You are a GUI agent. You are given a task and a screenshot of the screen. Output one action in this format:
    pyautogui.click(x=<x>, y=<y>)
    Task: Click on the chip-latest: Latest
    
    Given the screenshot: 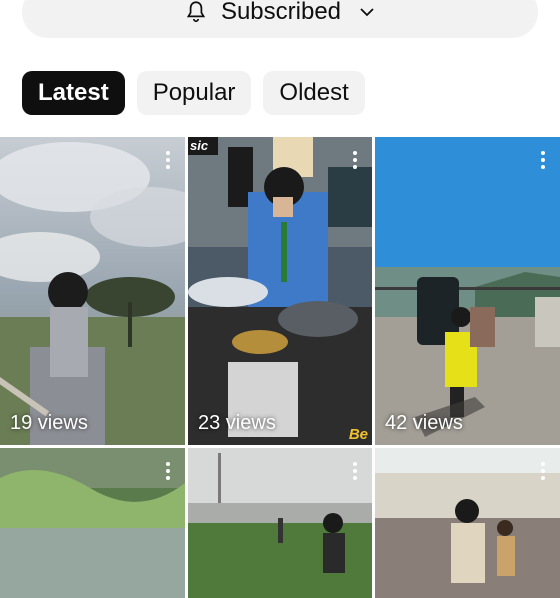 What is the action you would take?
    pyautogui.click(x=73, y=93)
    